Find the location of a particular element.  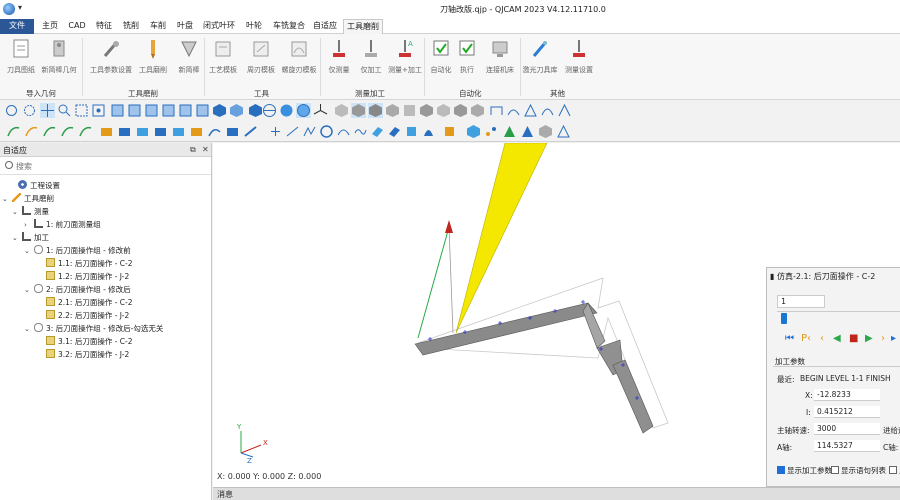

first-frame-icon: ⏮ is located at coordinates (789, 339).